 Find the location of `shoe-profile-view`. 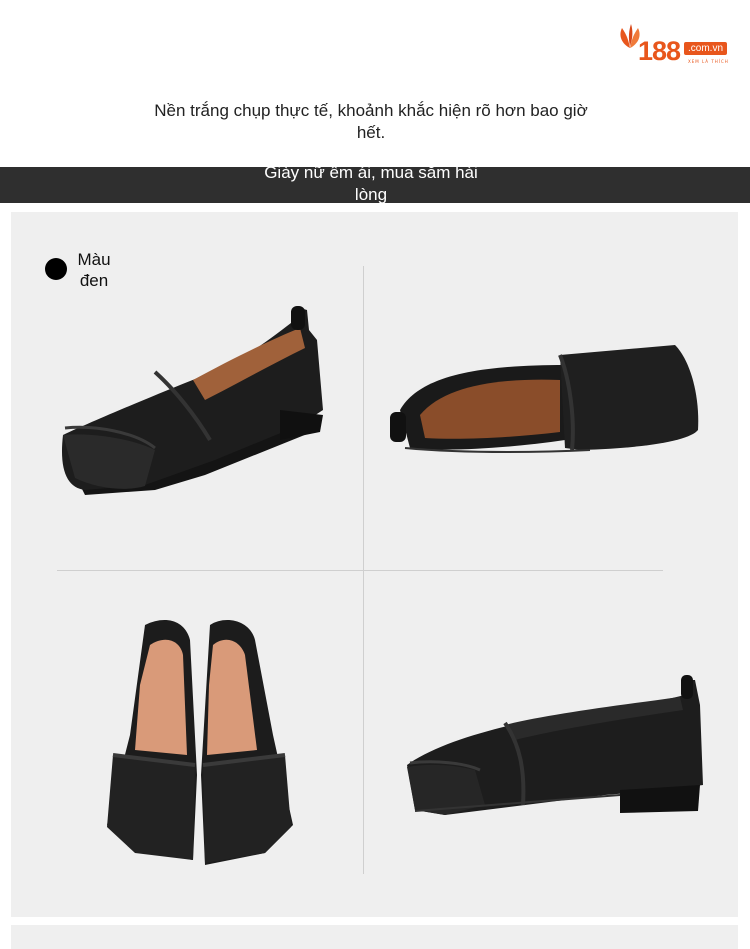

shoe-profile-view is located at coordinates (555, 750).